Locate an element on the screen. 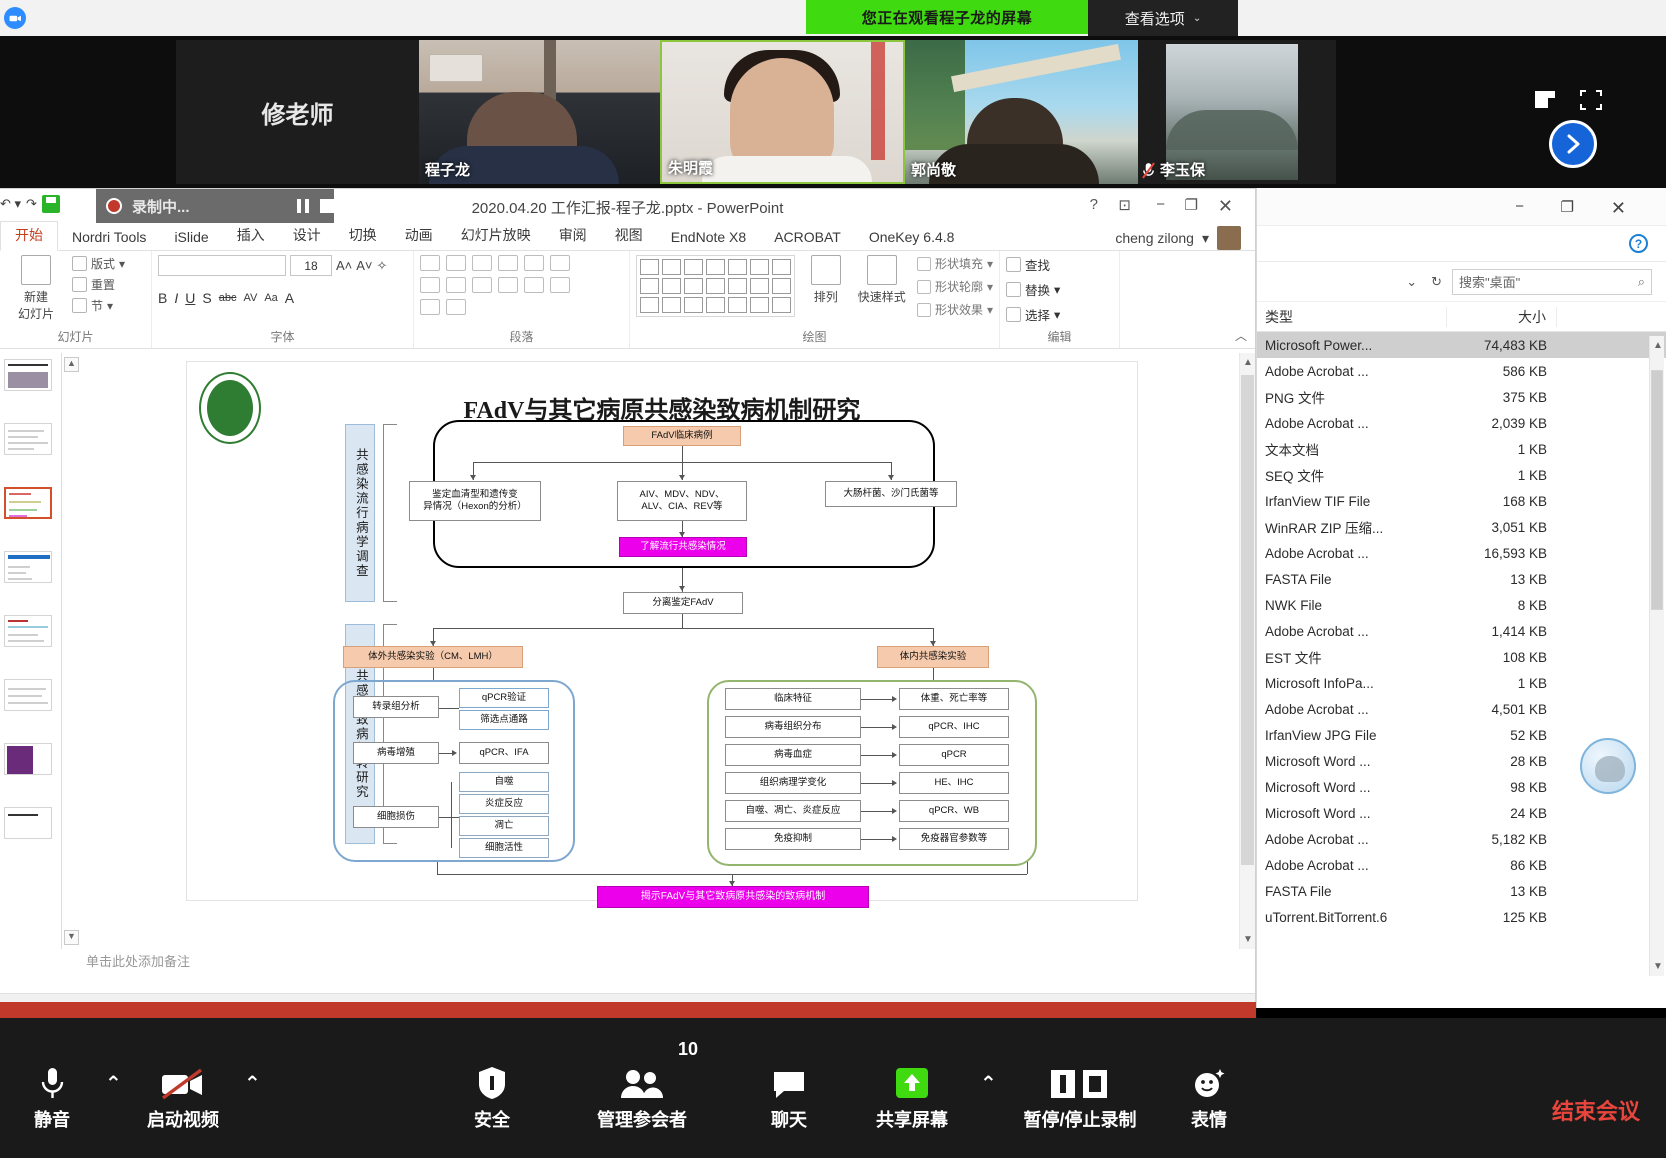  reactions-button: 表情 is located at coordinates (1209, 1094).